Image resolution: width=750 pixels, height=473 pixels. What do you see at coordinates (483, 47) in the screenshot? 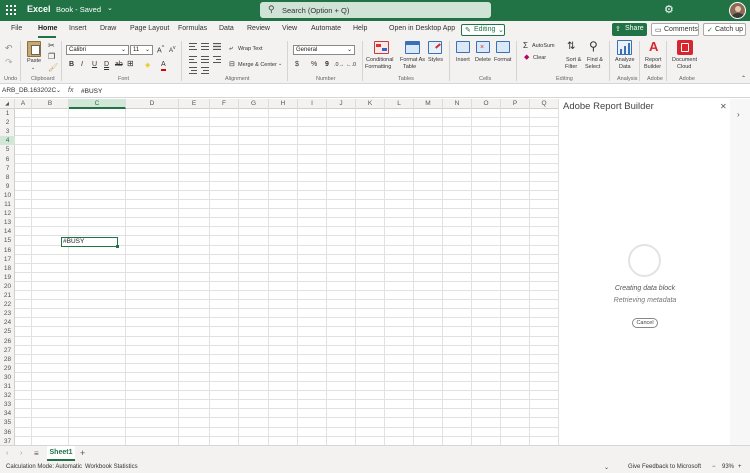
I see `delete-cells-icon: ×` at bounding box center [483, 47].